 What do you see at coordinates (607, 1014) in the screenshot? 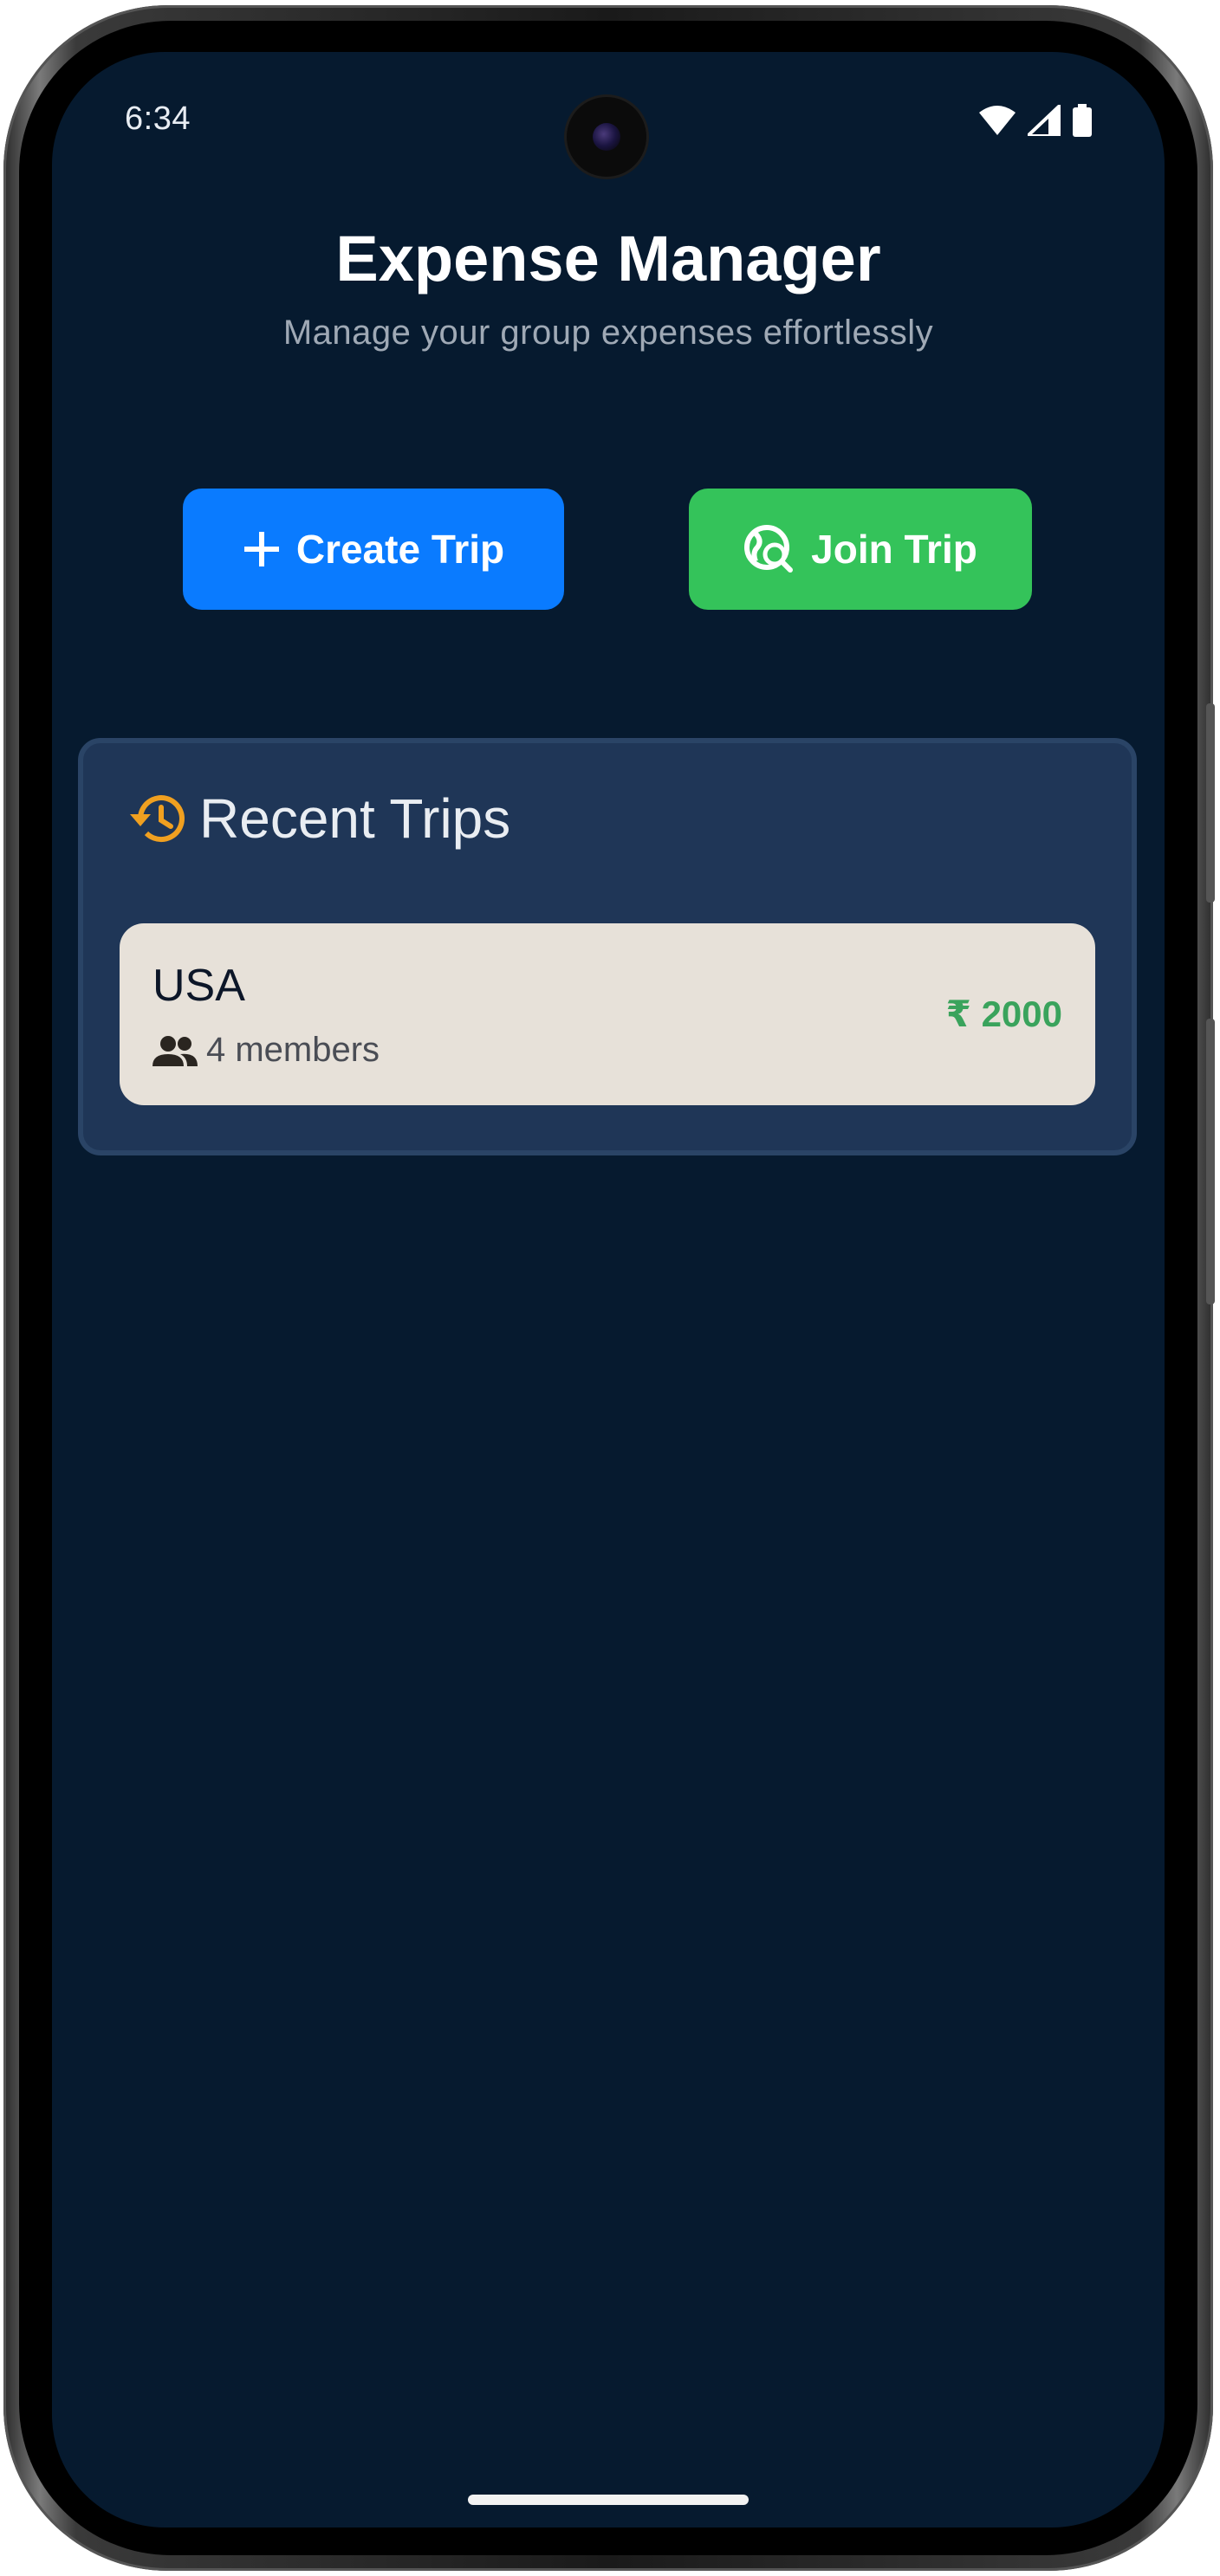
I see `trip-card: USA 4 members ₹ 2000` at bounding box center [607, 1014].